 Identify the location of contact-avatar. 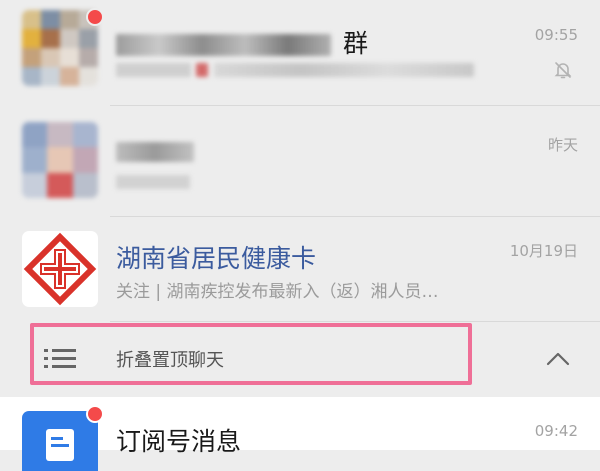
(60, 160).